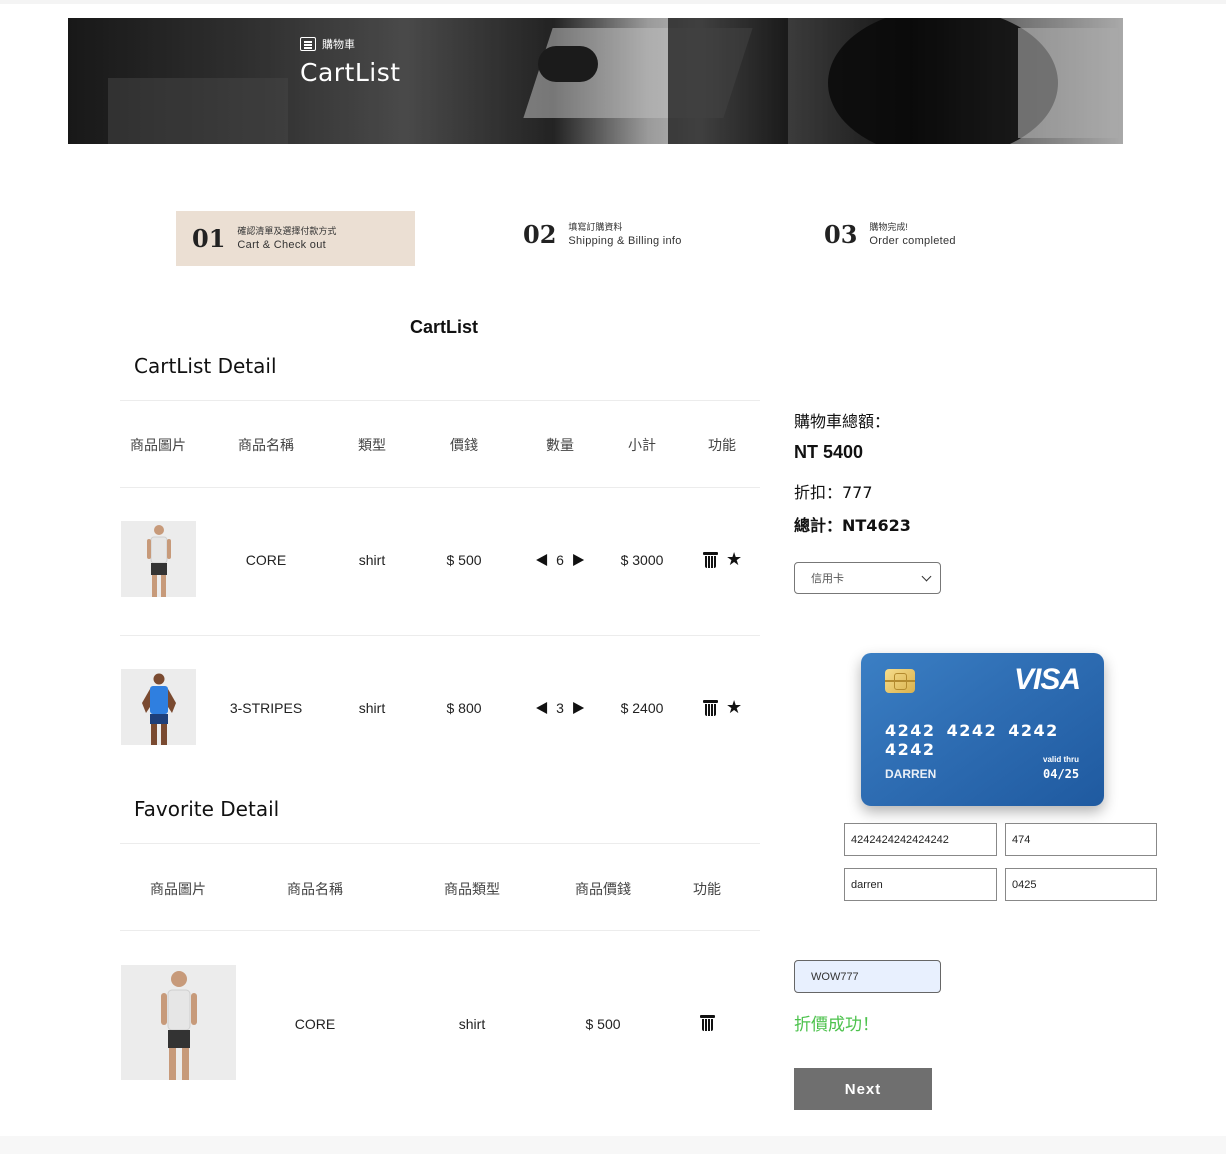  What do you see at coordinates (912, 241) in the screenshot?
I see `step-label-en: Order completed` at bounding box center [912, 241].